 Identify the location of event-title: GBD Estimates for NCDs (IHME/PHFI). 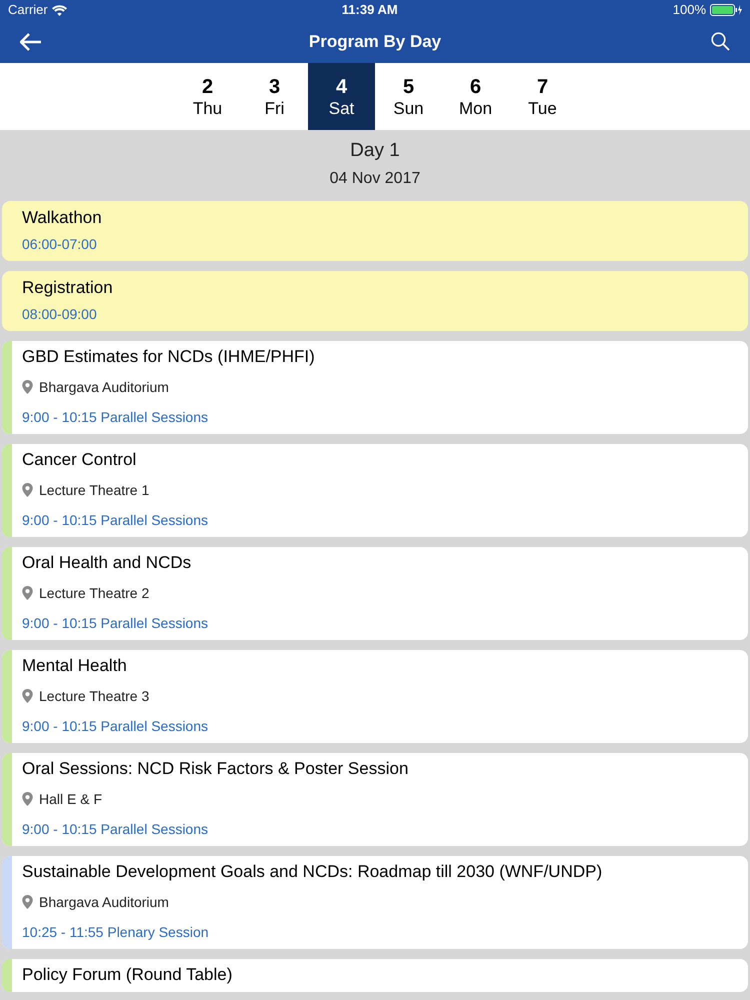
(168, 357).